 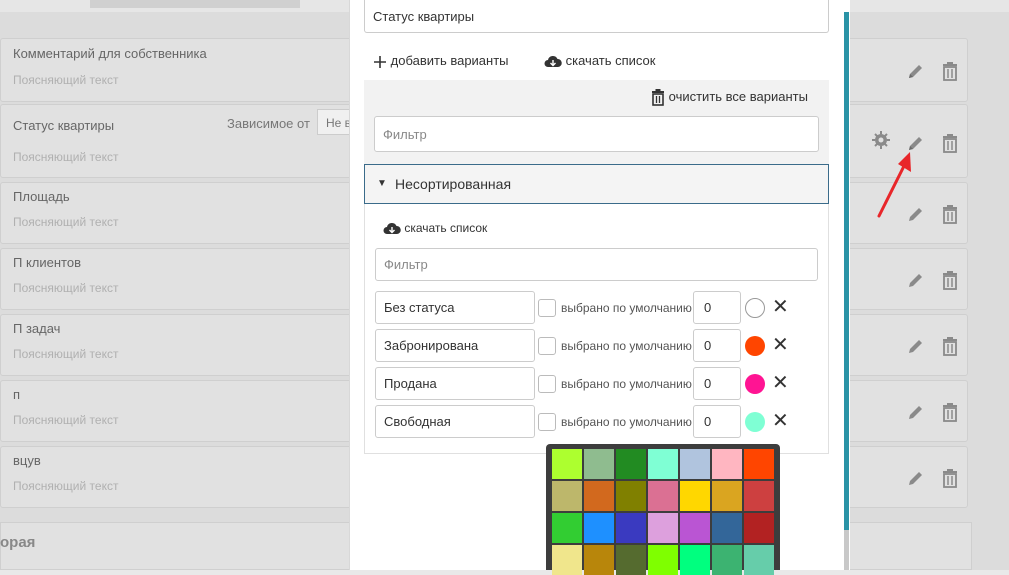 What do you see at coordinates (881, 140) in the screenshot?
I see `gear-icon` at bounding box center [881, 140].